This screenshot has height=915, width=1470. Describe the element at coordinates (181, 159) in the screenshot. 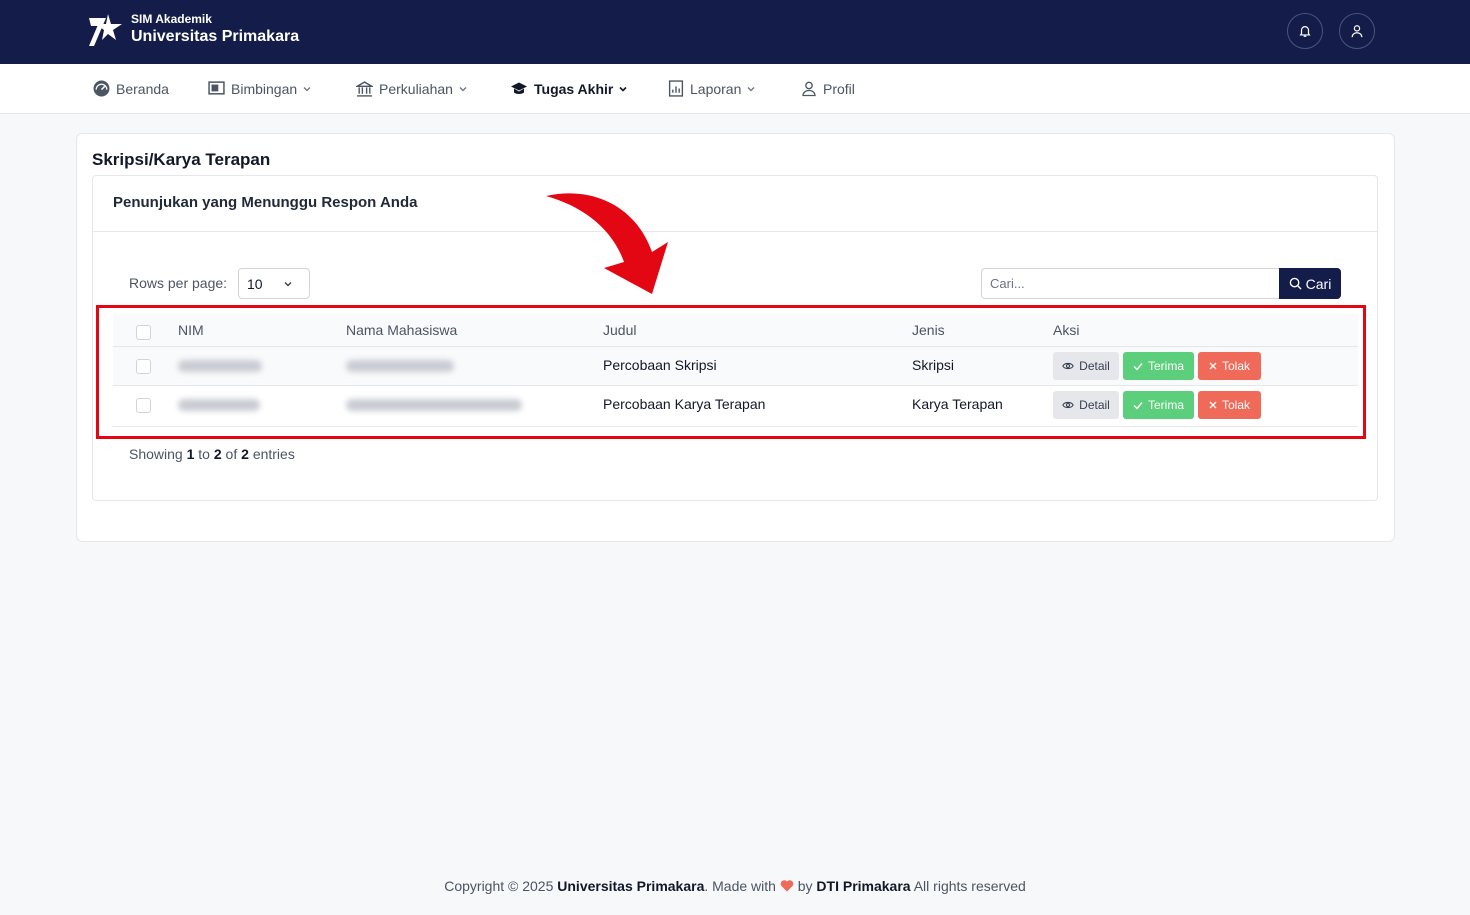

I see `page-title: Skripsi/Karya Terapan` at that location.